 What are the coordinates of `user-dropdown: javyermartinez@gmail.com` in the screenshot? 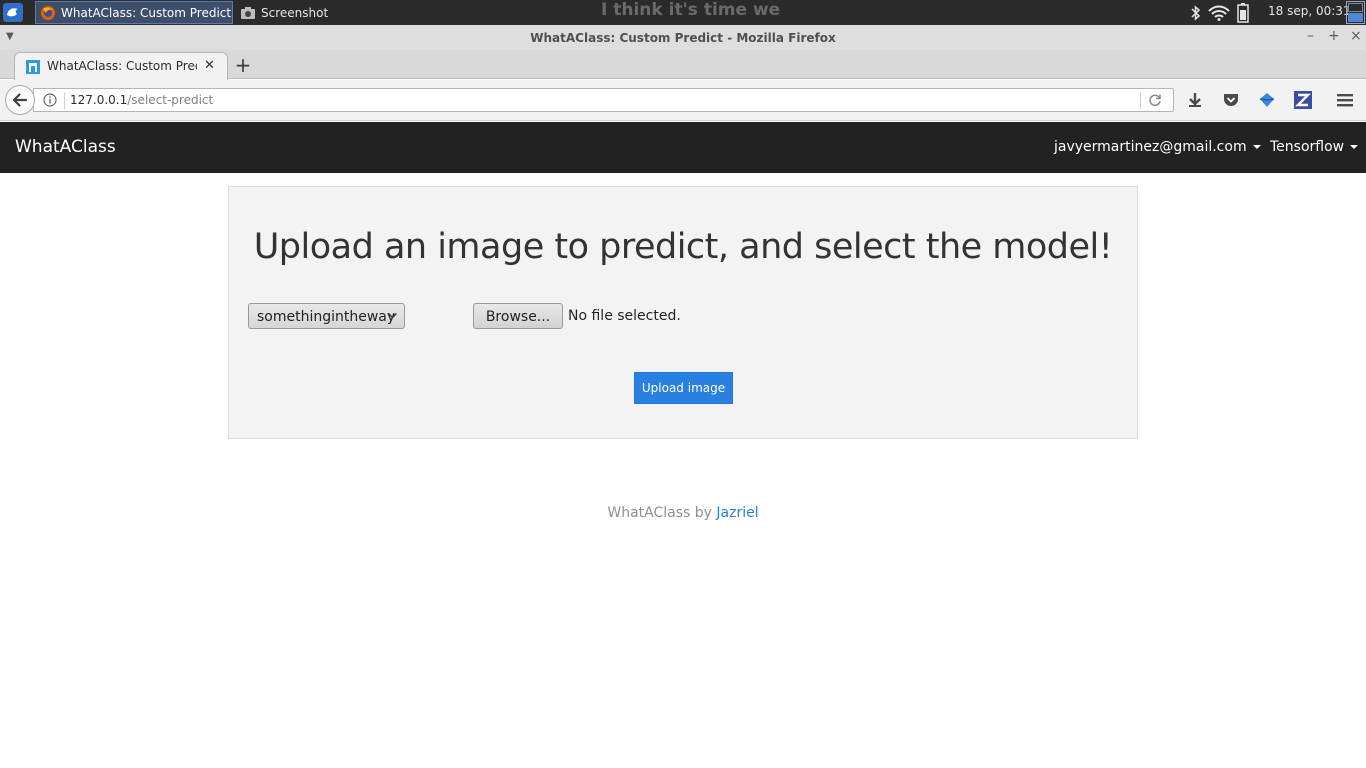 It's located at (1157, 147).